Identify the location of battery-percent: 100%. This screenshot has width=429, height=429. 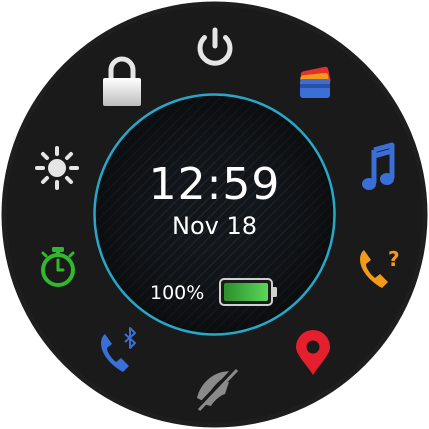
(177, 293).